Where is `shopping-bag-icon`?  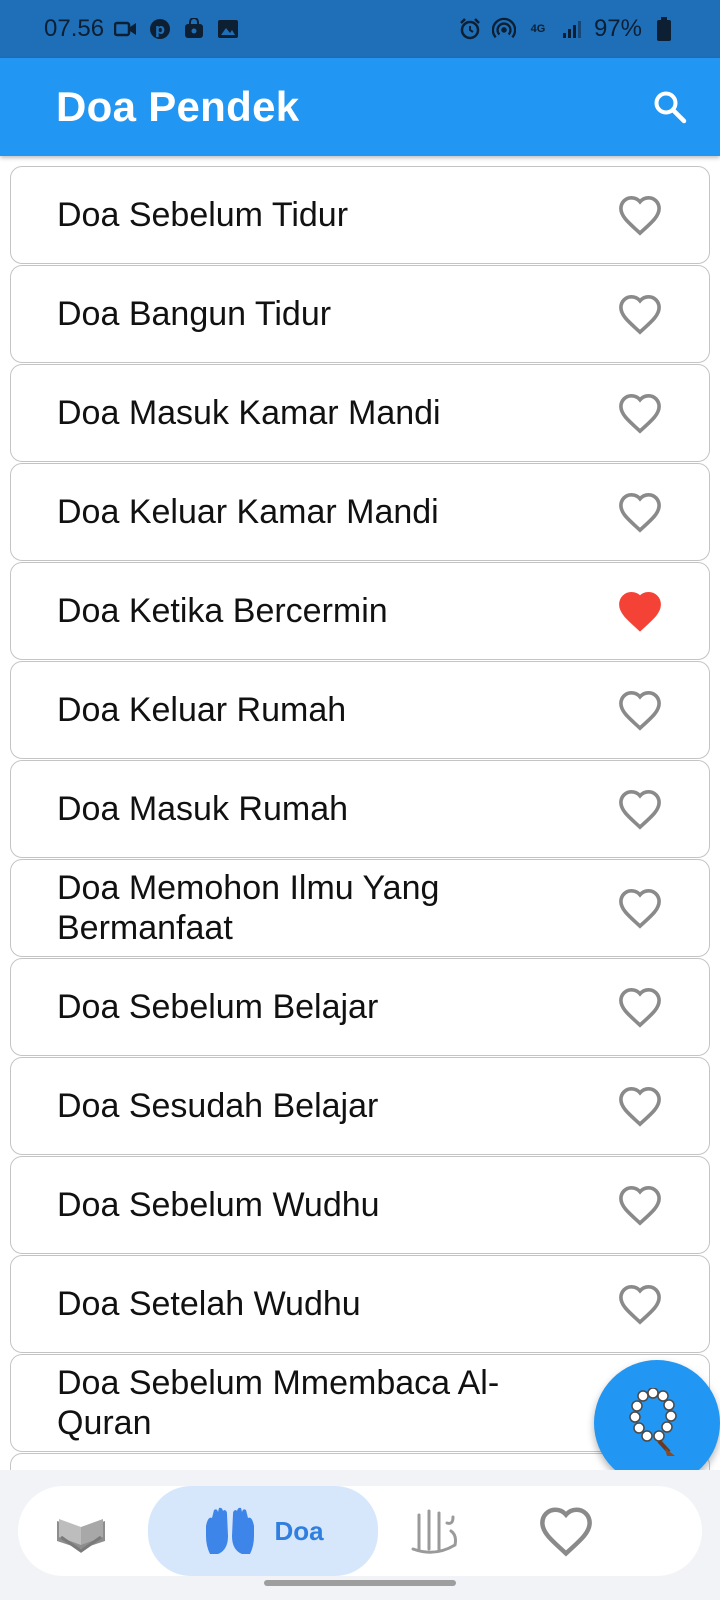
shopping-bag-icon is located at coordinates (194, 29).